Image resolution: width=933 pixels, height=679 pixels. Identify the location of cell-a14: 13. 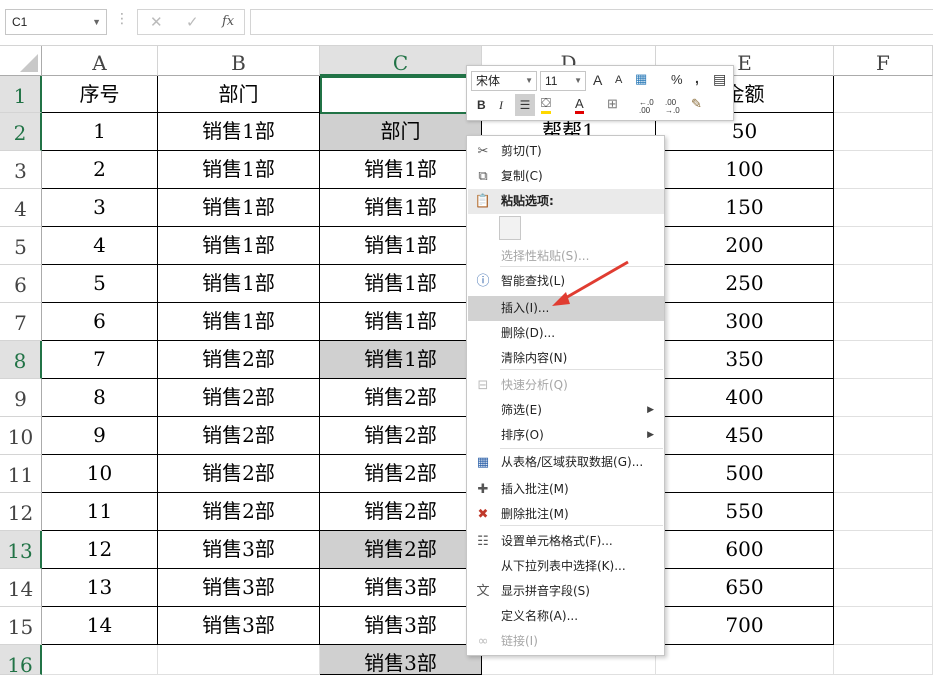
(100, 588).